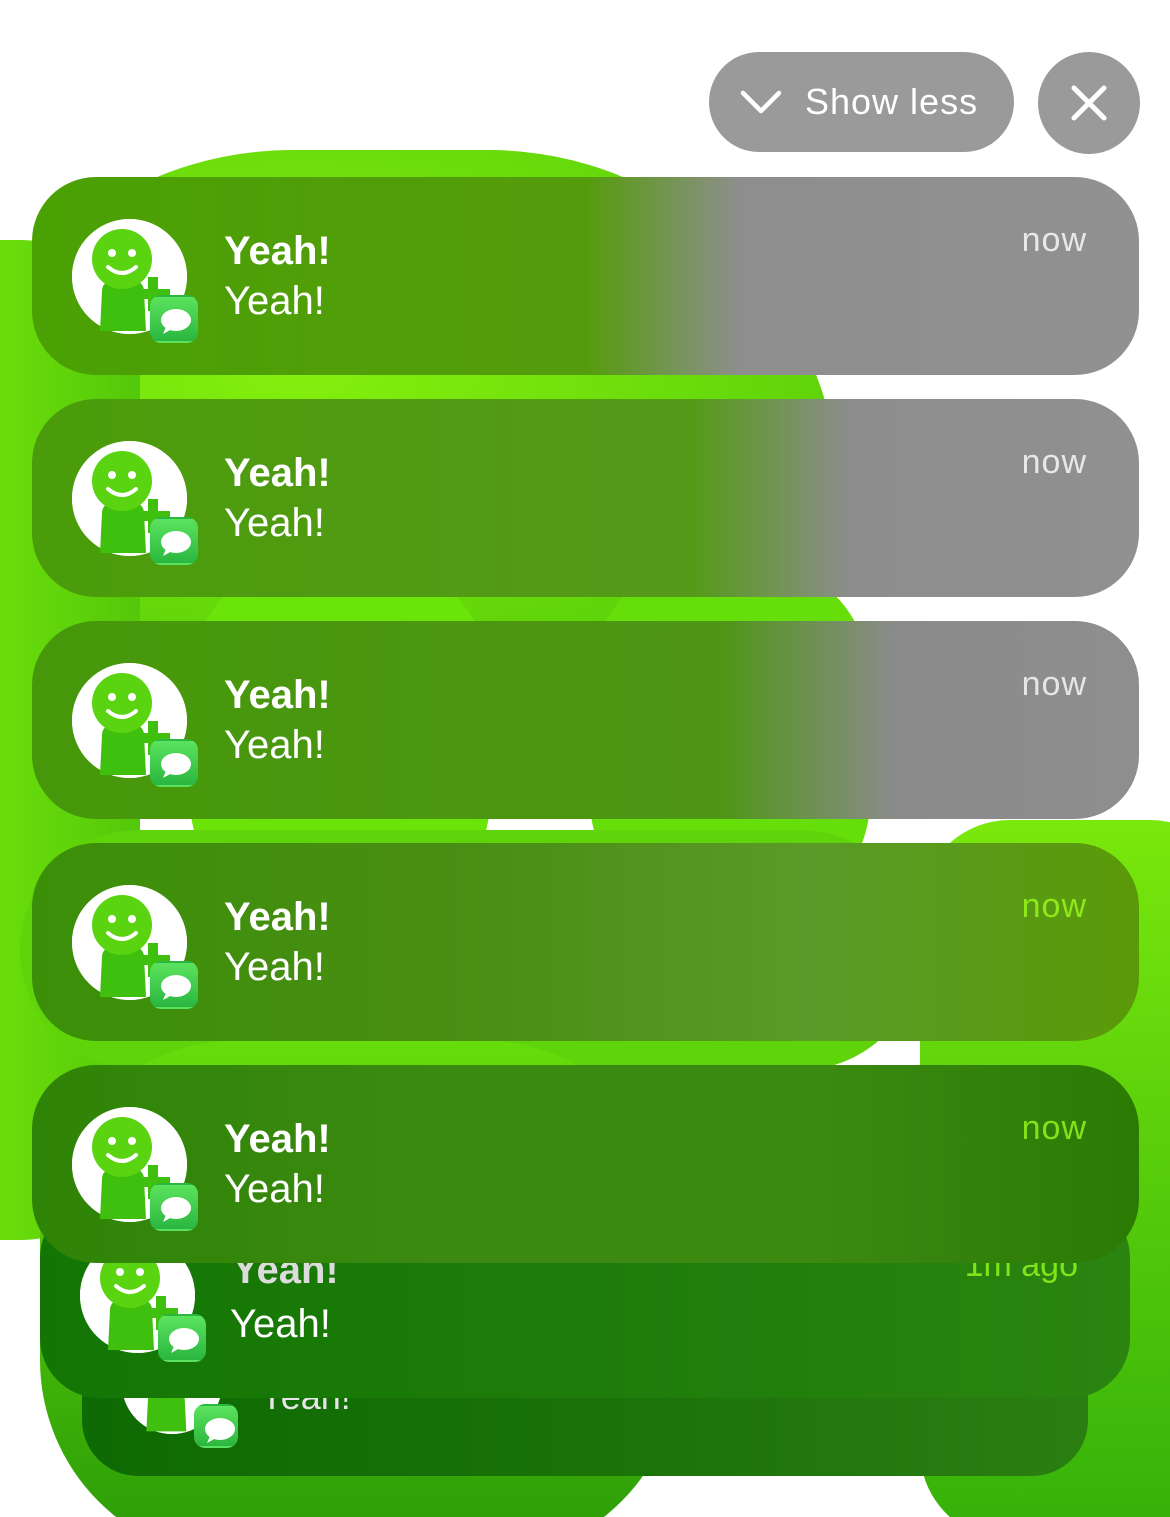 This screenshot has width=1170, height=1517. I want to click on show-less-label: Show less, so click(892, 101).